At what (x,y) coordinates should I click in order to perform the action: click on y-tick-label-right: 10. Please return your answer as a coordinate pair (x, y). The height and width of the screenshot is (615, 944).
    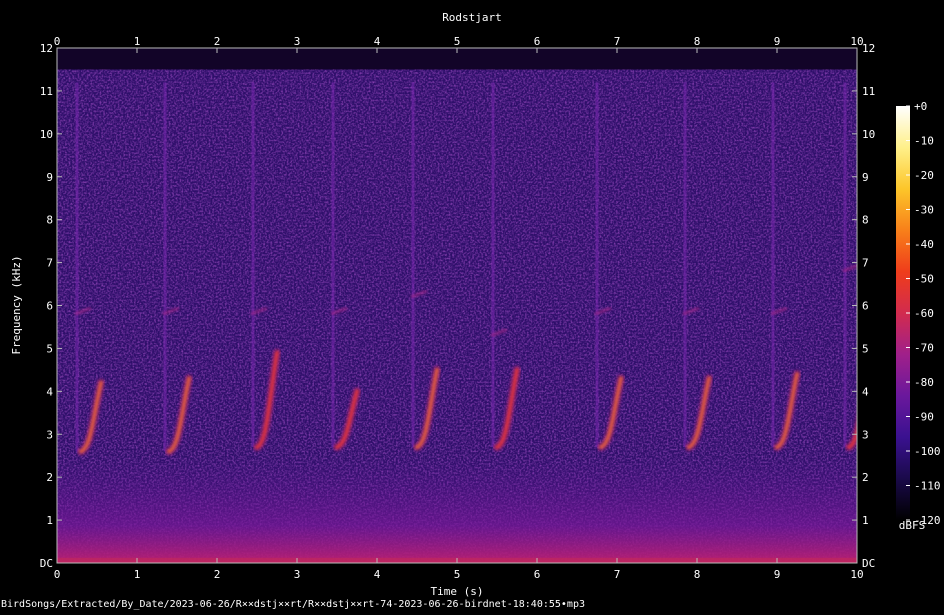
    Looking at the image, I should click on (868, 134).